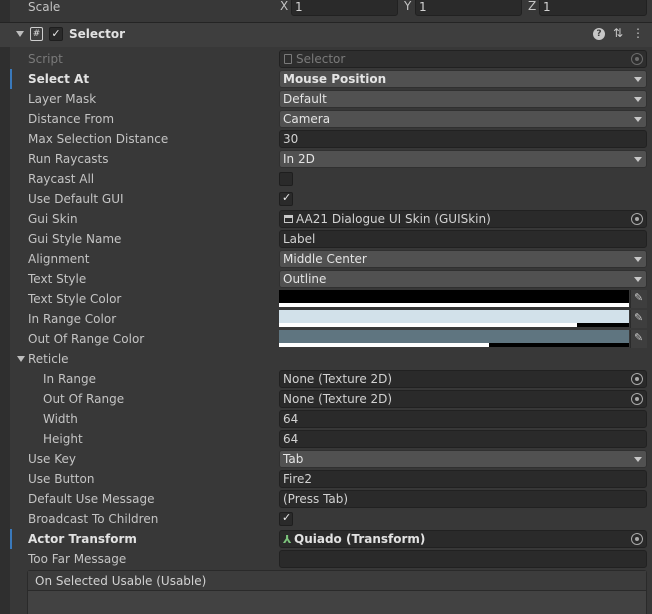  What do you see at coordinates (463, 419) in the screenshot?
I see `width-field: 64` at bounding box center [463, 419].